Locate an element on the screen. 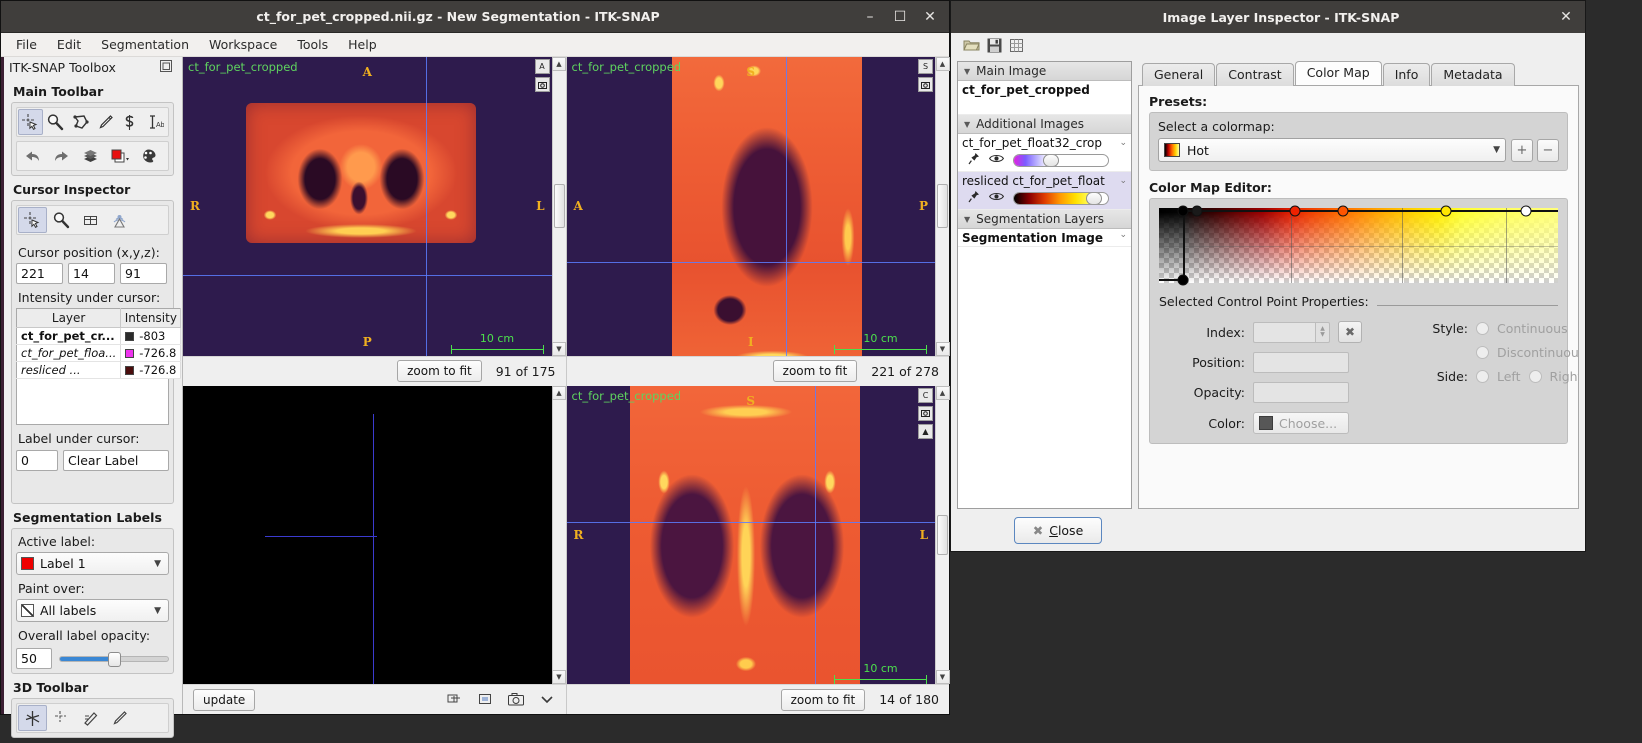 The height and width of the screenshot is (743, 1642). label-id-input is located at coordinates (37, 460).